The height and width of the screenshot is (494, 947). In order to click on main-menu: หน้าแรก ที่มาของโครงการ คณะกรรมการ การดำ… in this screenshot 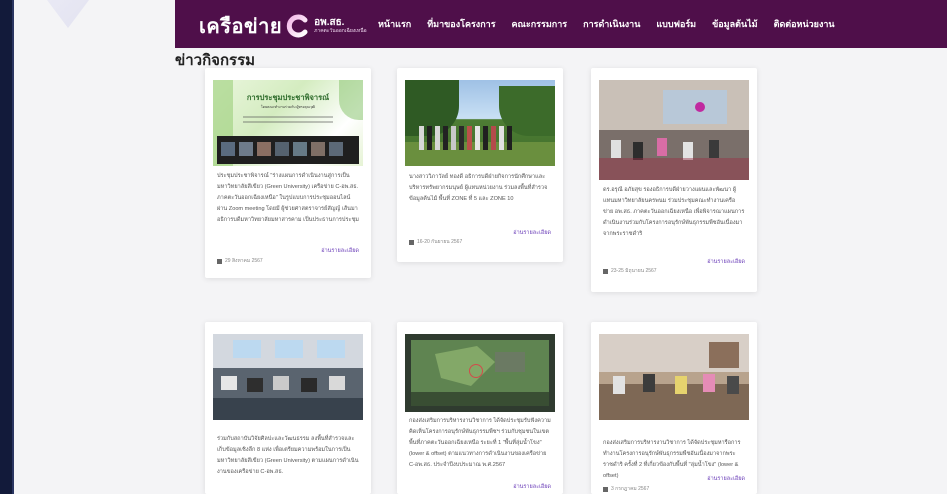, I will do `click(606, 24)`.